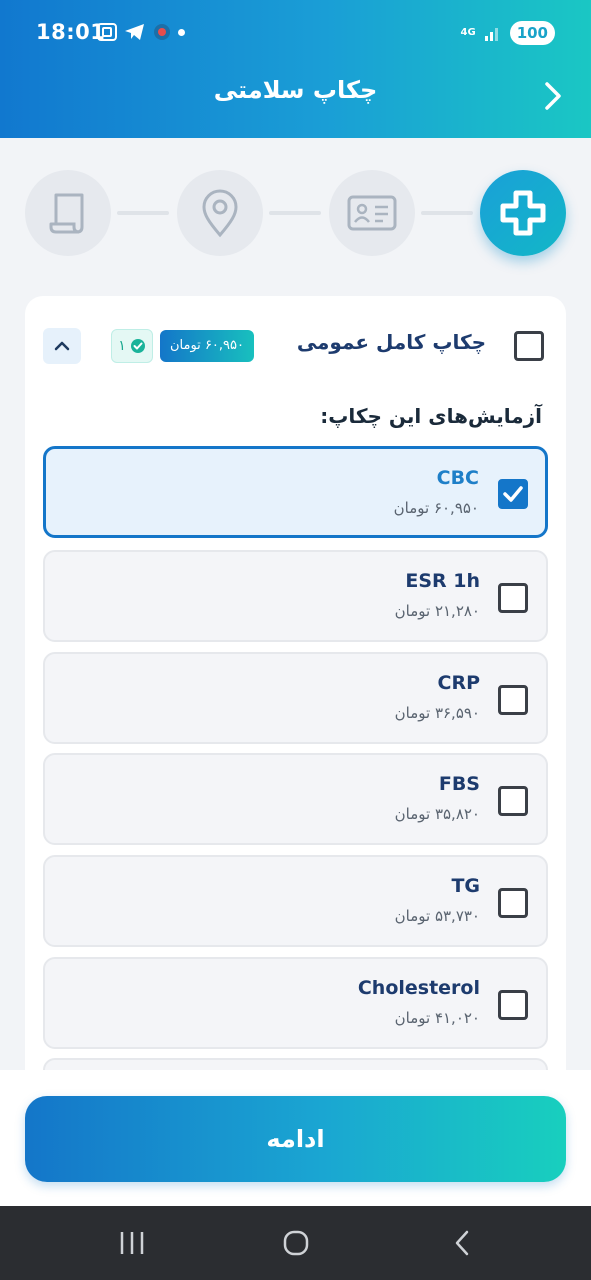  I want to click on chevron-right-icon, so click(553, 96).